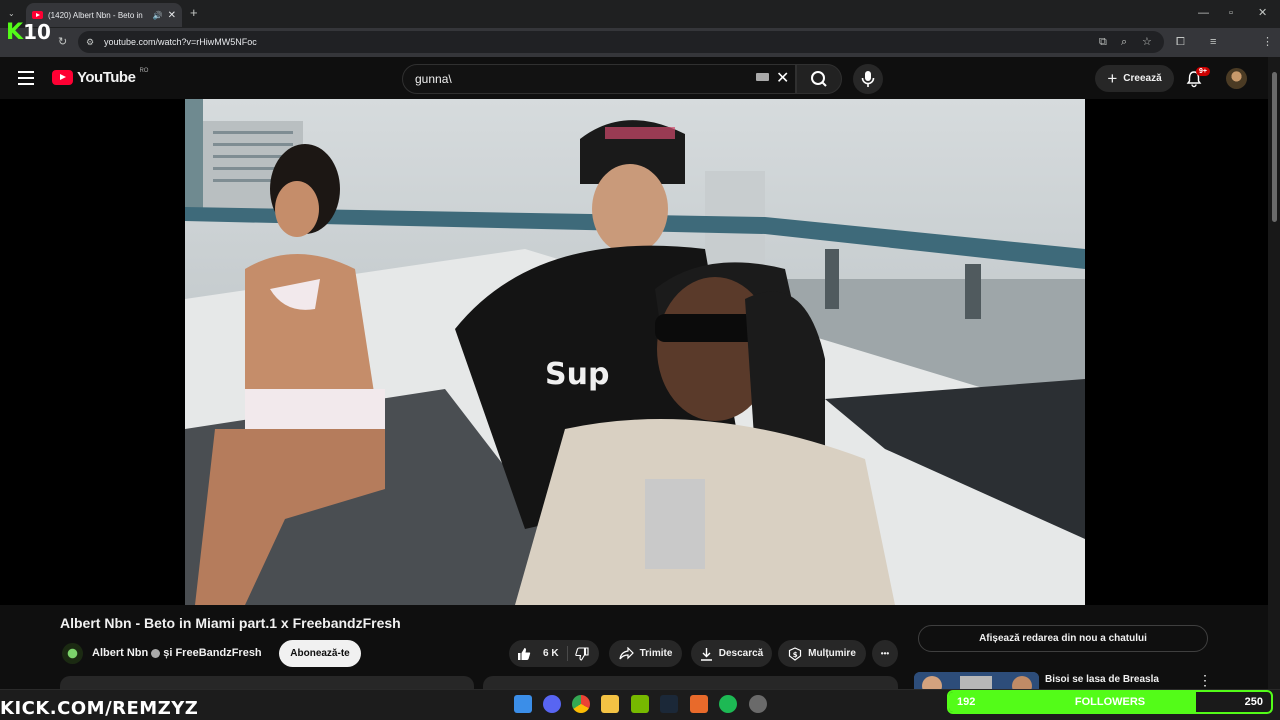 The width and height of the screenshot is (1280, 720). What do you see at coordinates (194, 13) in the screenshot?
I see `new-tab-button: +` at bounding box center [194, 13].